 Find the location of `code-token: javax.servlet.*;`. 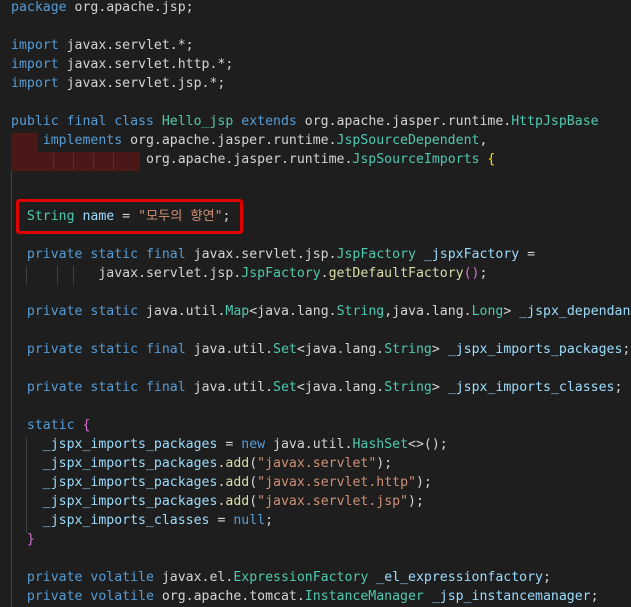

code-token: javax.servlet.*; is located at coordinates (130, 45).